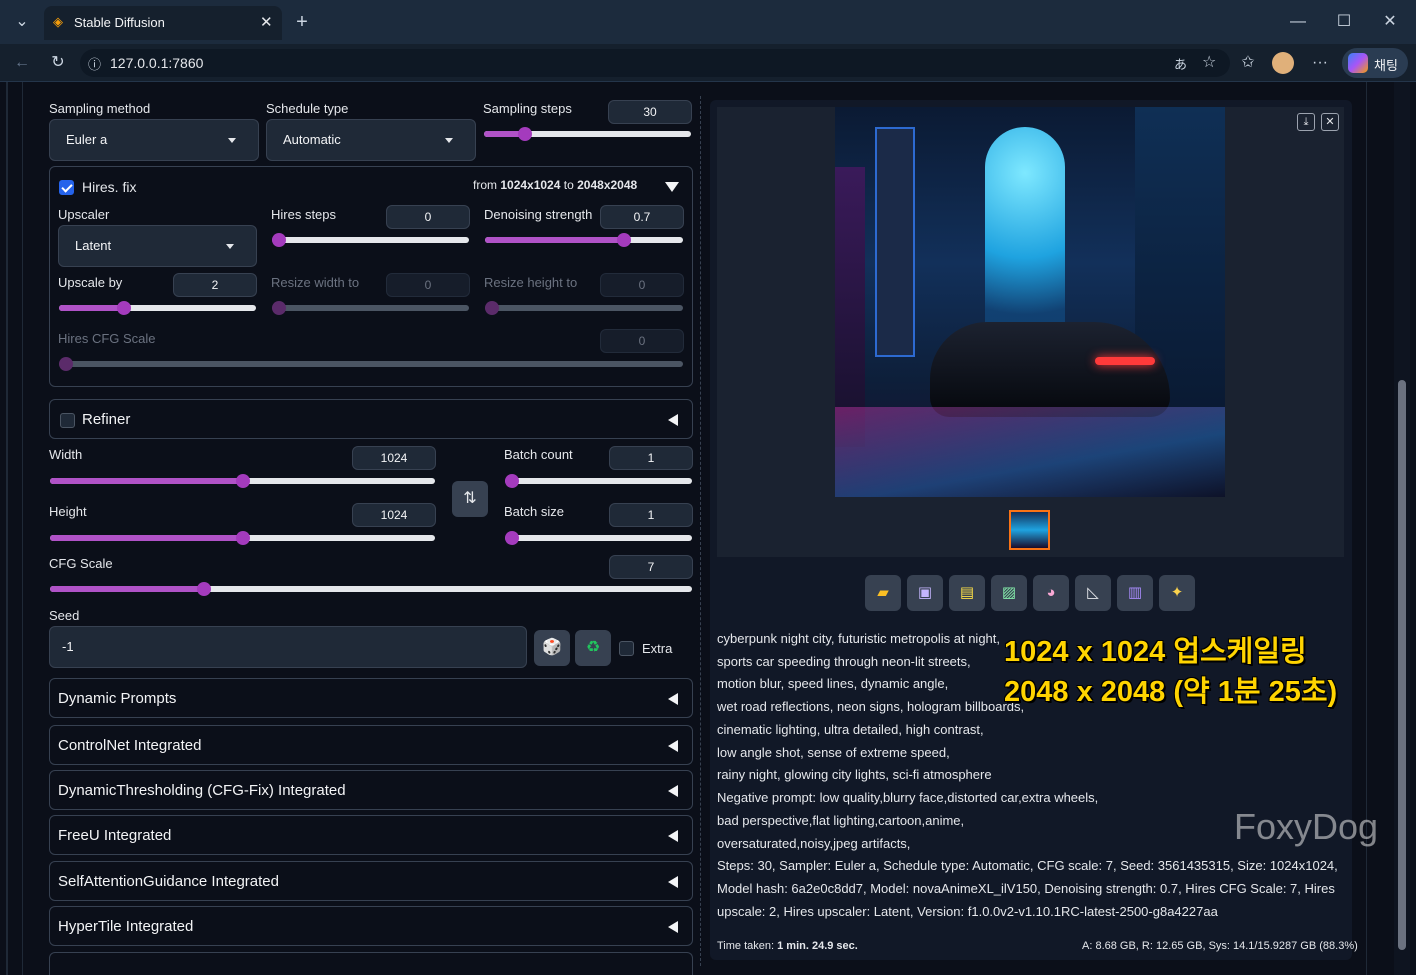 This screenshot has width=1416, height=975. Describe the element at coordinates (598, 481) in the screenshot. I see `batch-count-slider` at that location.